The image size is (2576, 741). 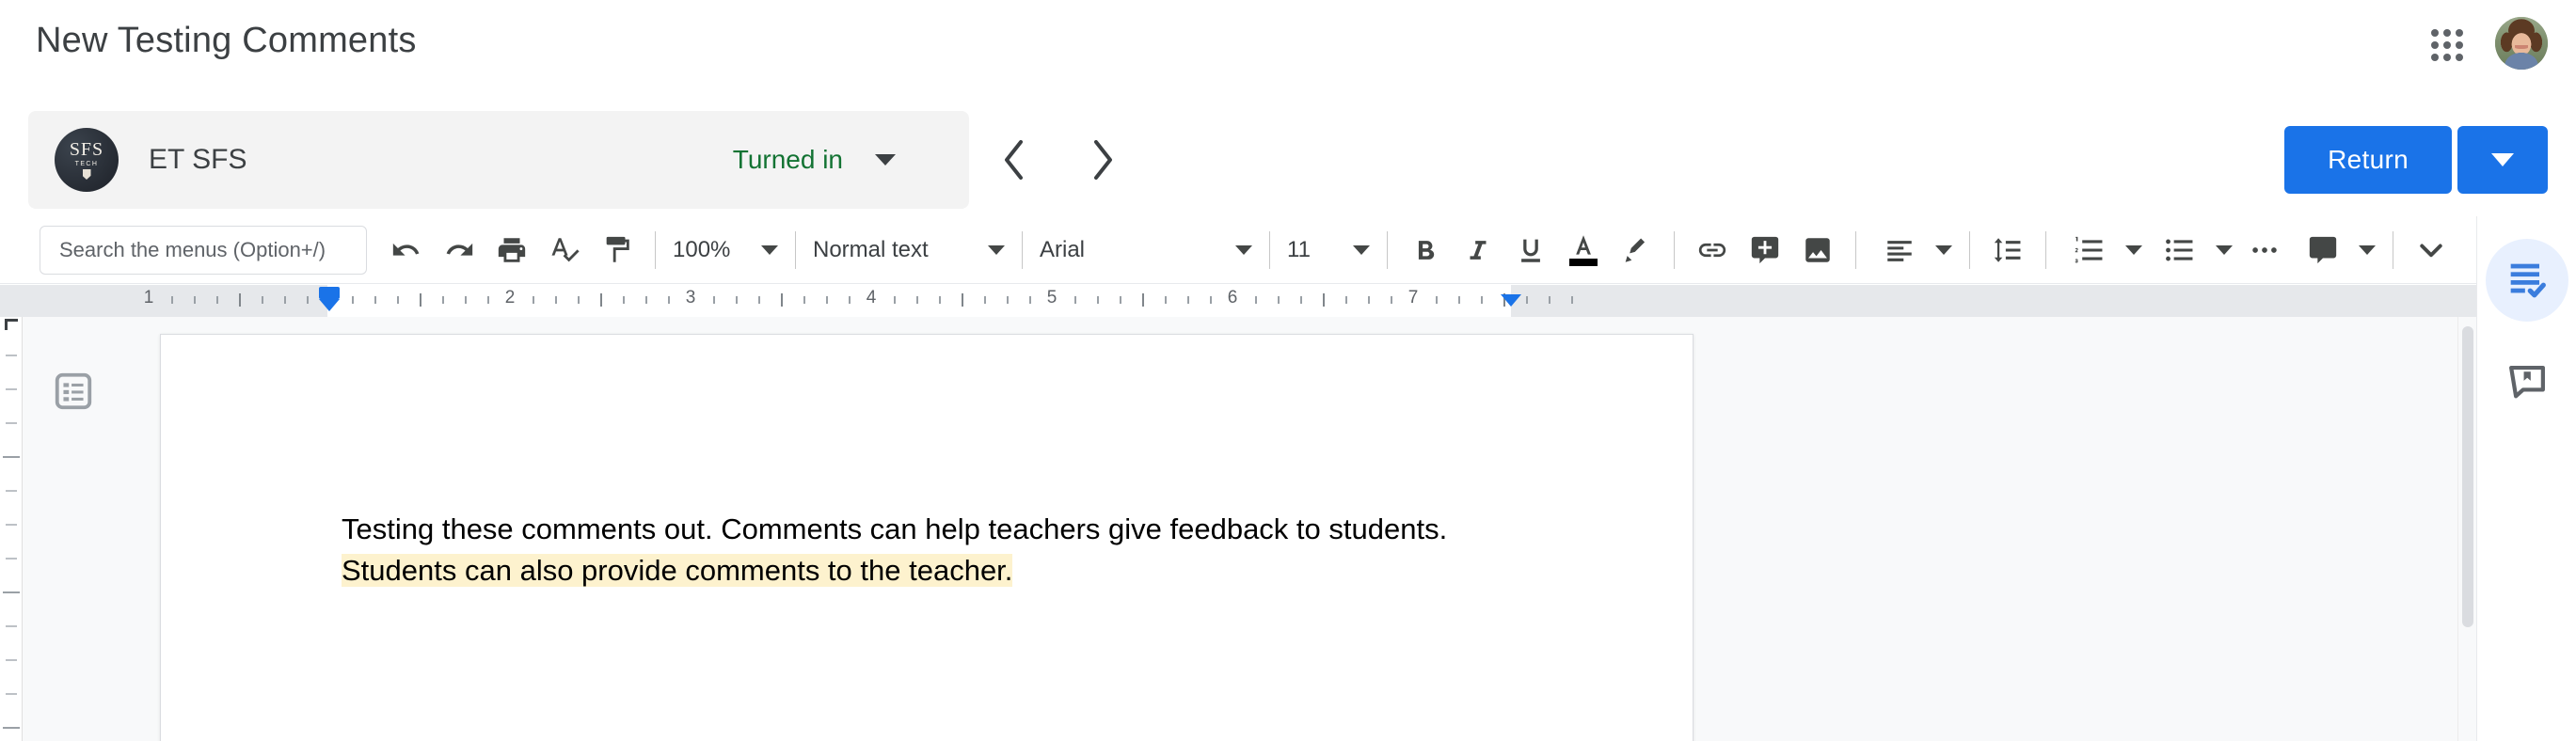 I want to click on logo-primary-text: SFS, so click(x=87, y=149).